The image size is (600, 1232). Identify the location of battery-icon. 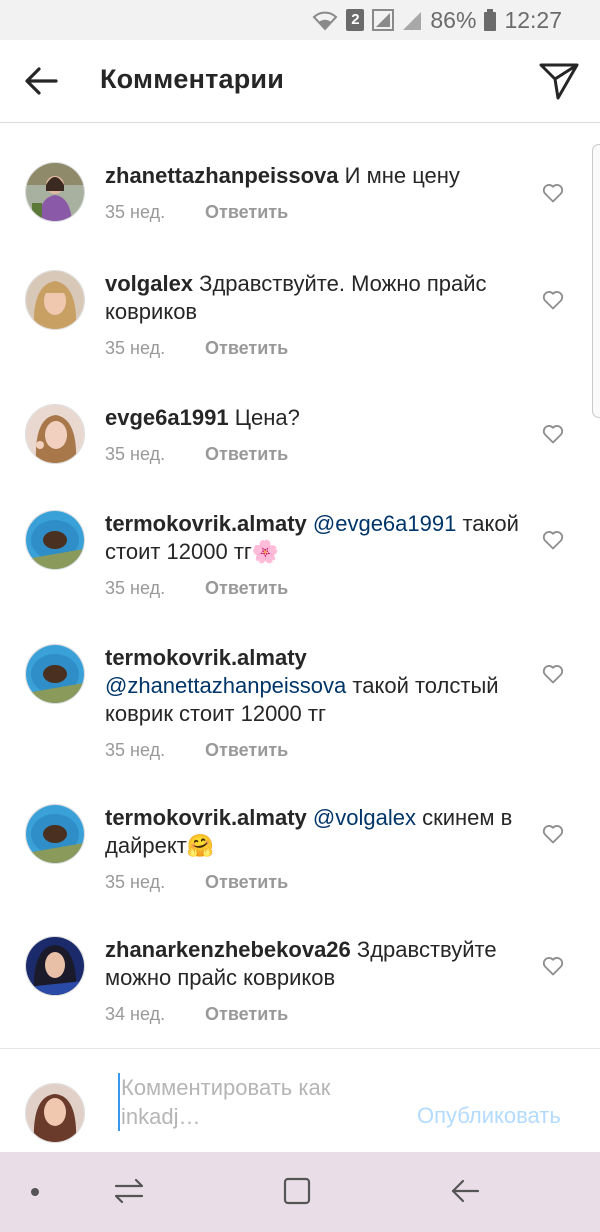
(490, 20).